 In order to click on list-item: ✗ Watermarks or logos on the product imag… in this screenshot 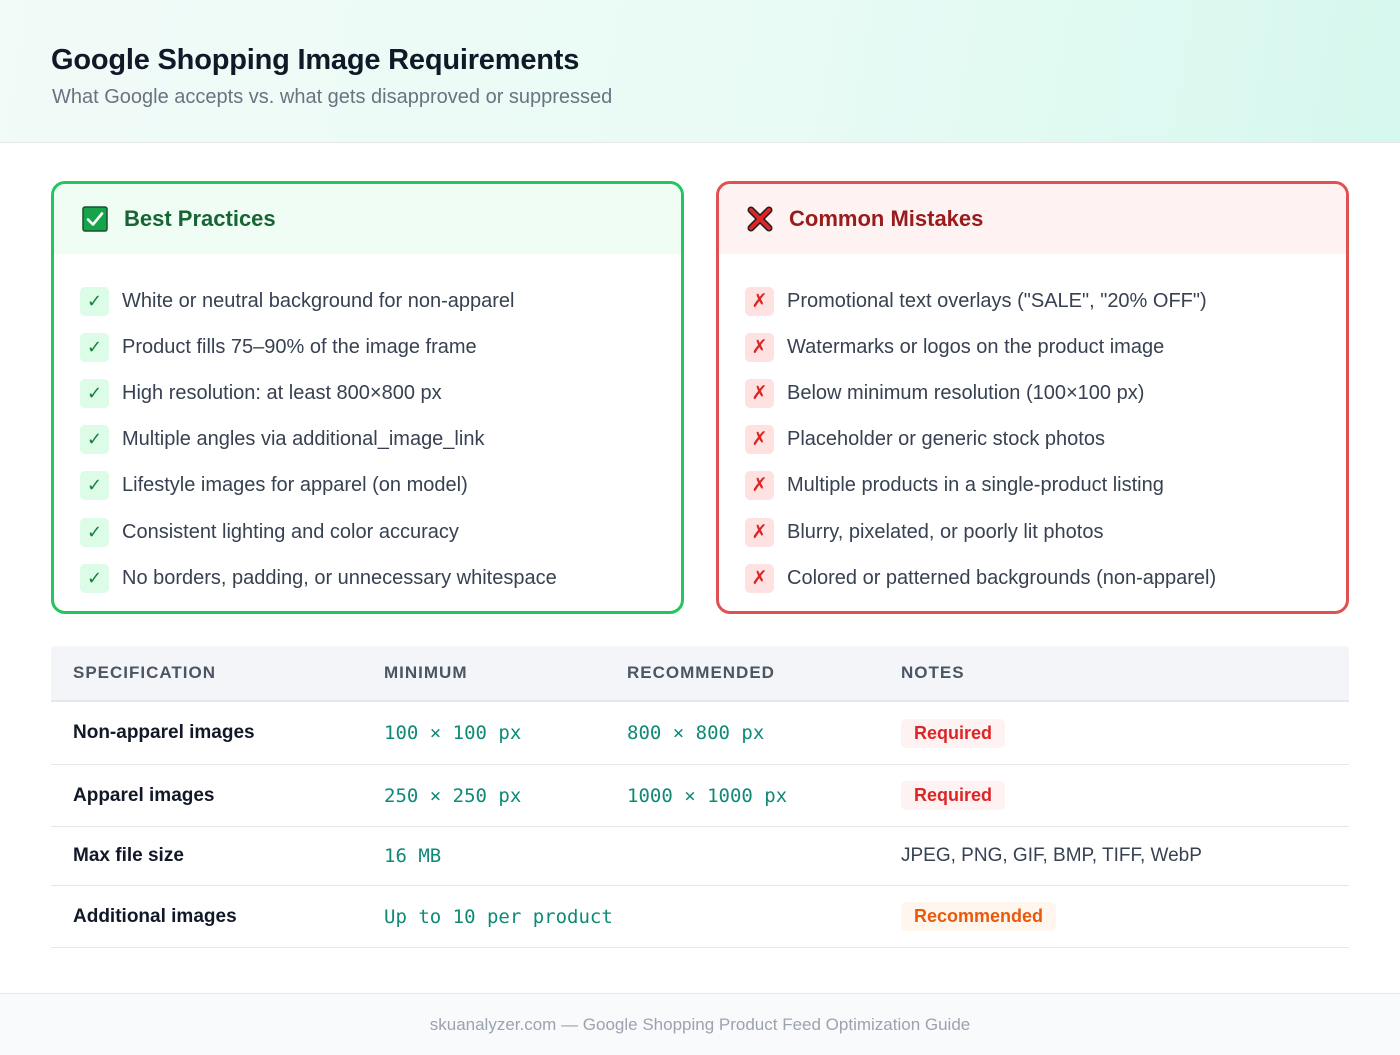, I will do `click(1032, 347)`.